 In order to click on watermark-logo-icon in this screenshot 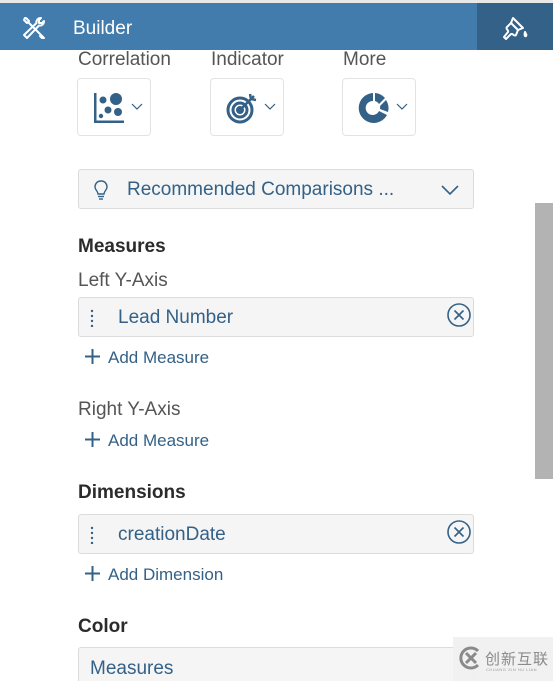, I will do `click(469, 658)`.